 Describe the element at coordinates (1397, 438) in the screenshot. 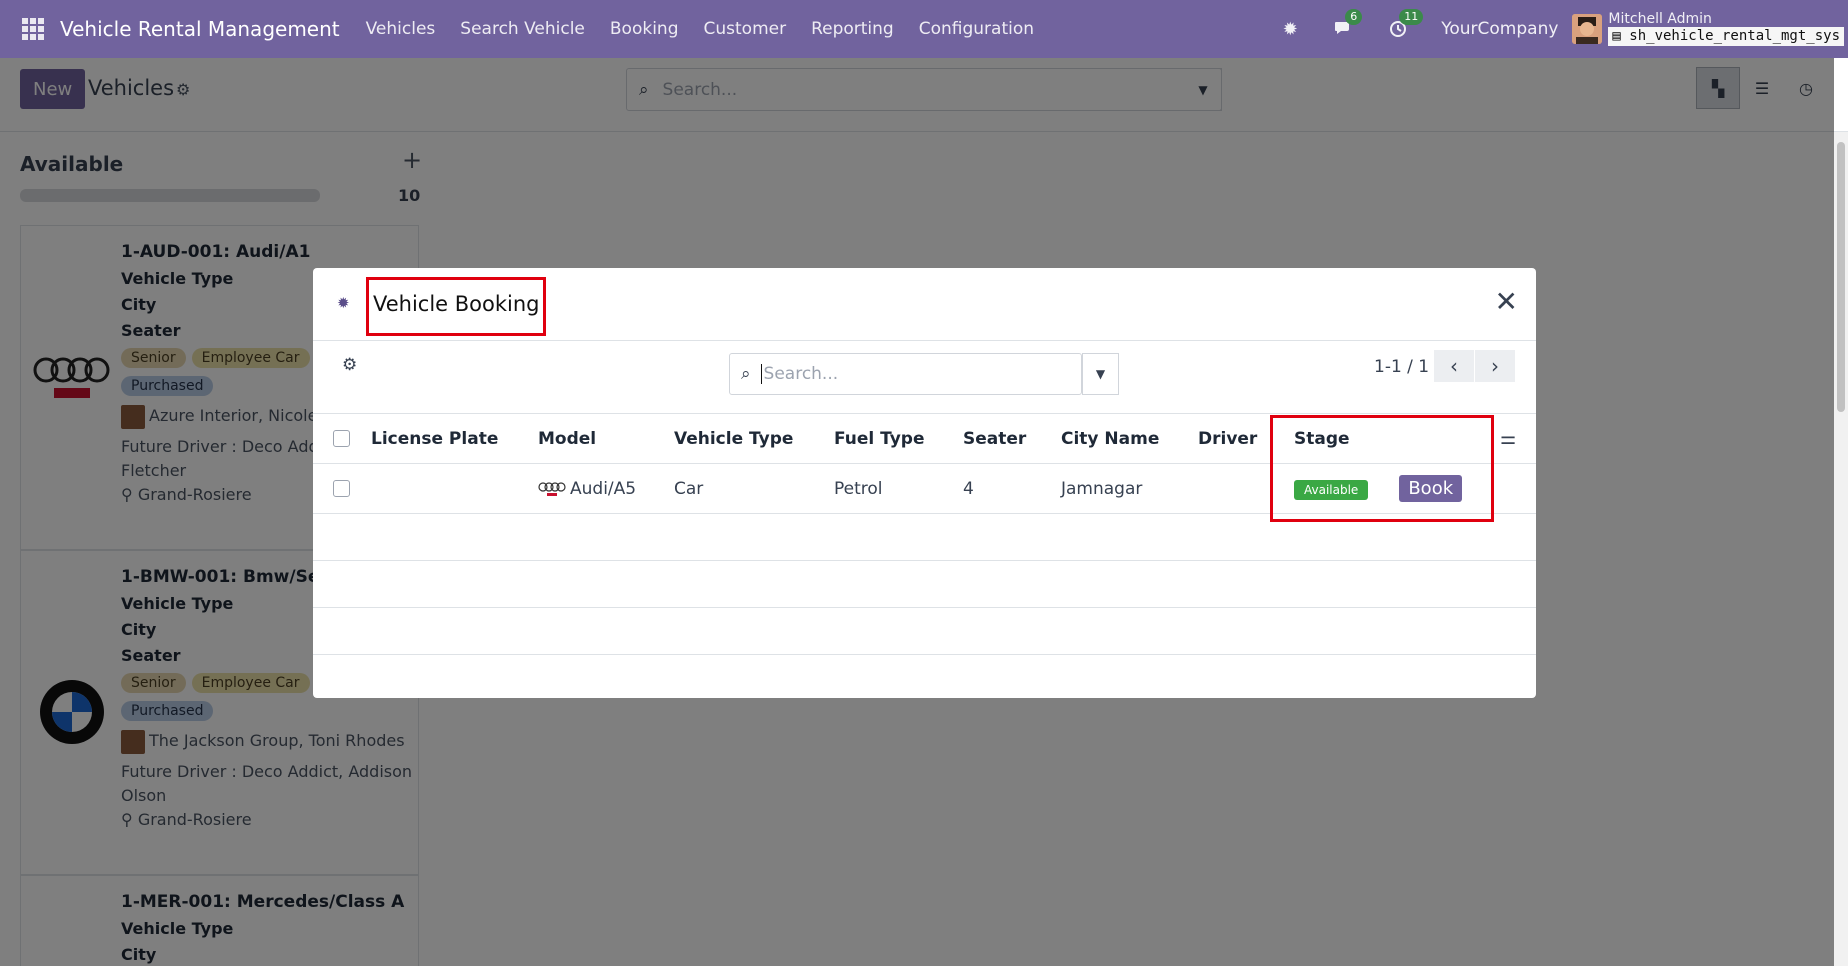

I see `col-stage: Stage` at that location.